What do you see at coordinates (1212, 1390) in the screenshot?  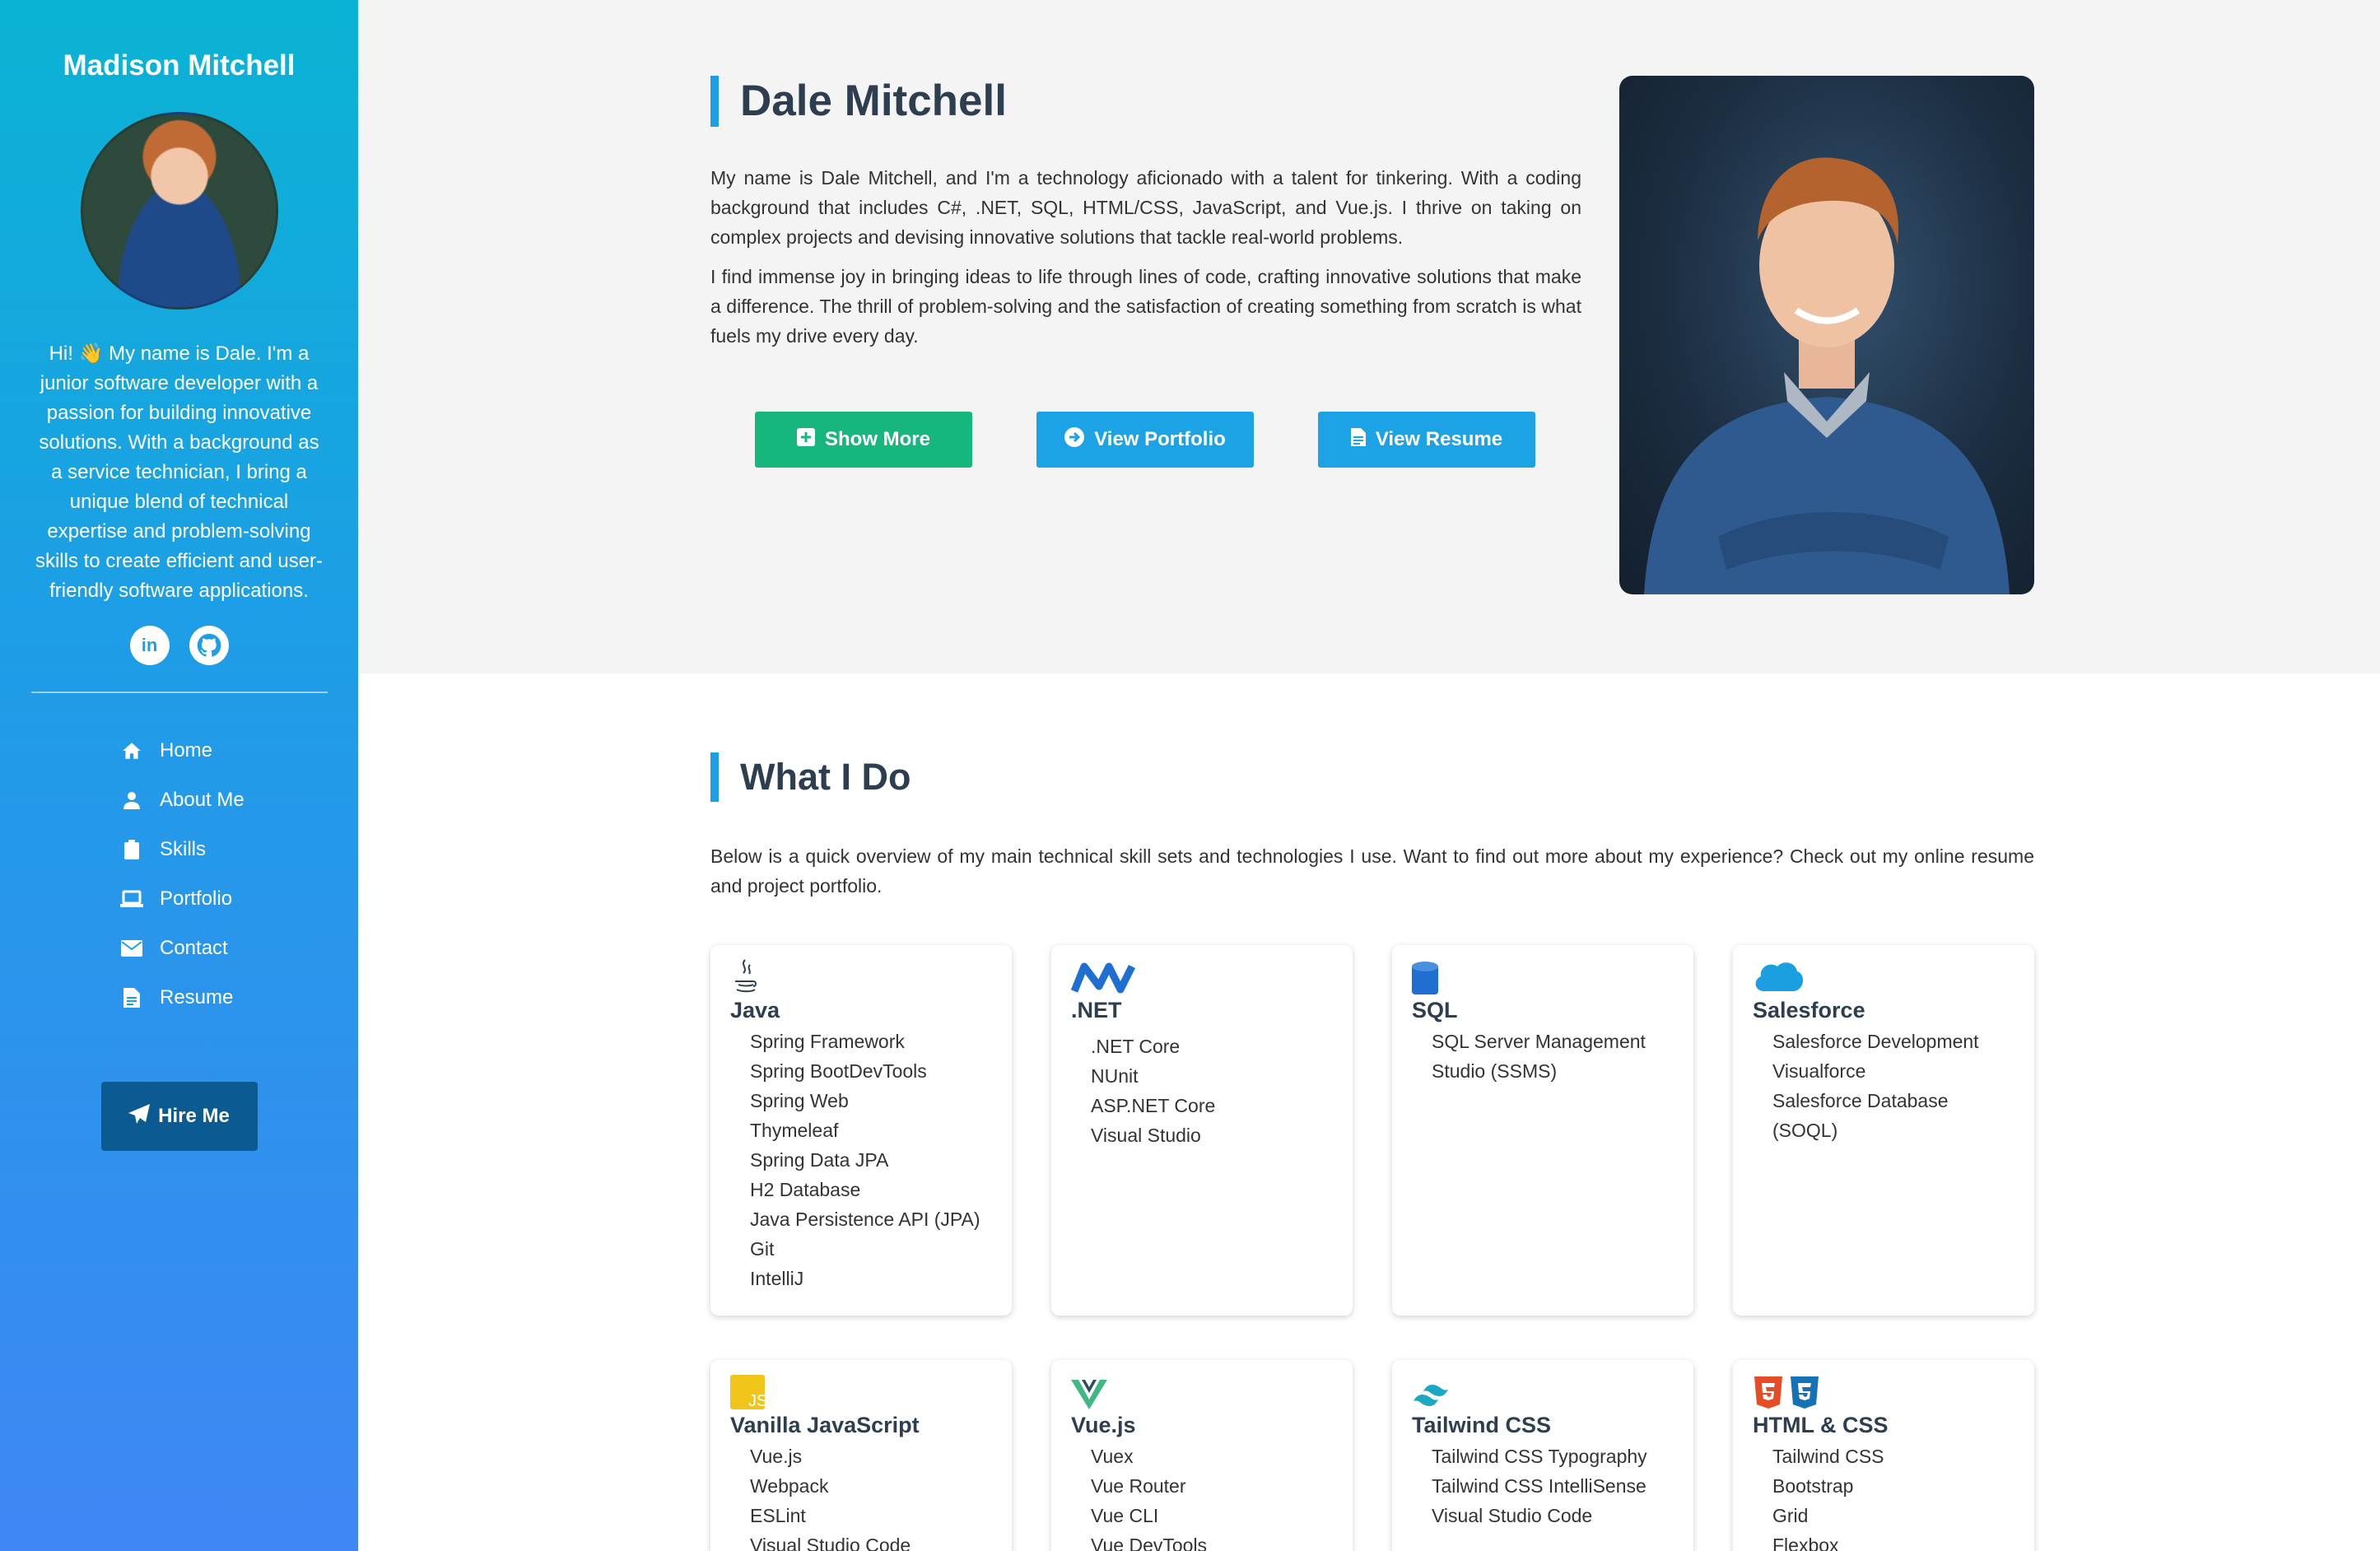 I see `vue-icon` at bounding box center [1212, 1390].